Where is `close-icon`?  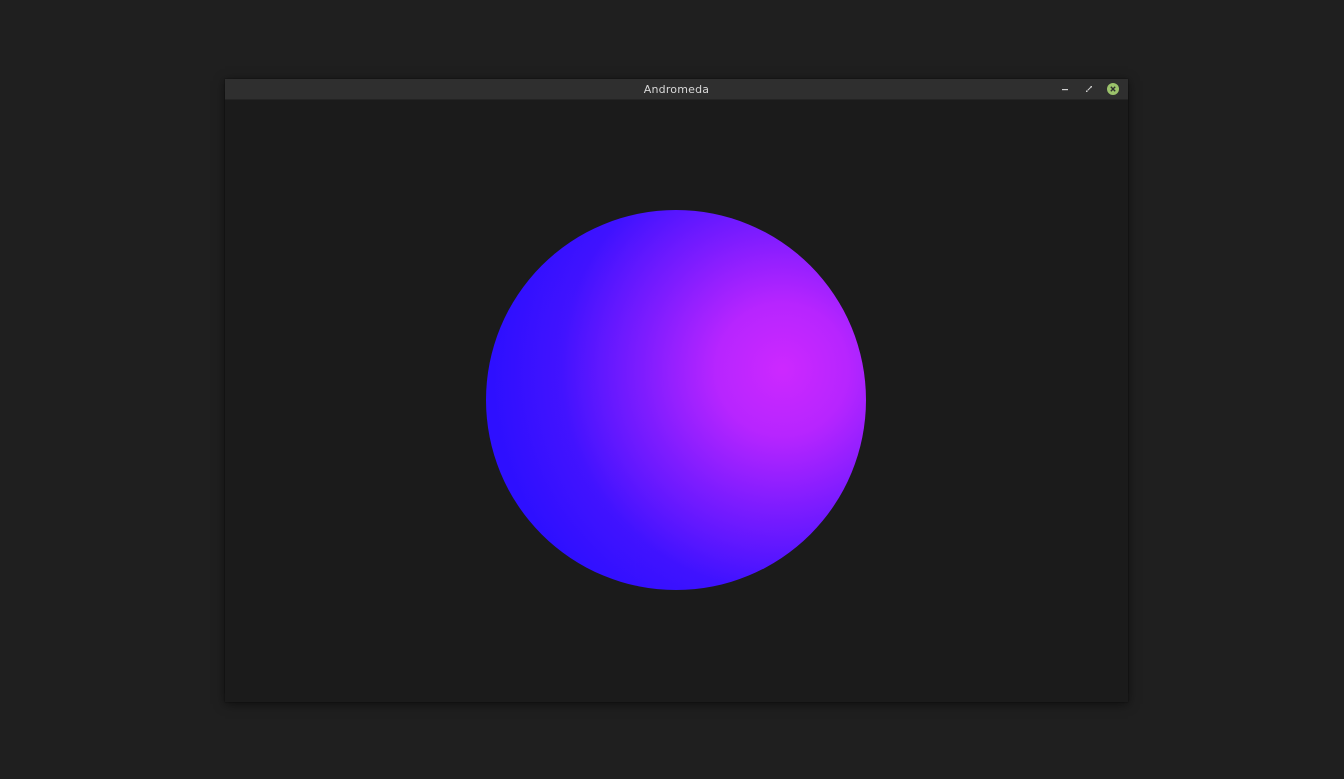 close-icon is located at coordinates (1113, 89).